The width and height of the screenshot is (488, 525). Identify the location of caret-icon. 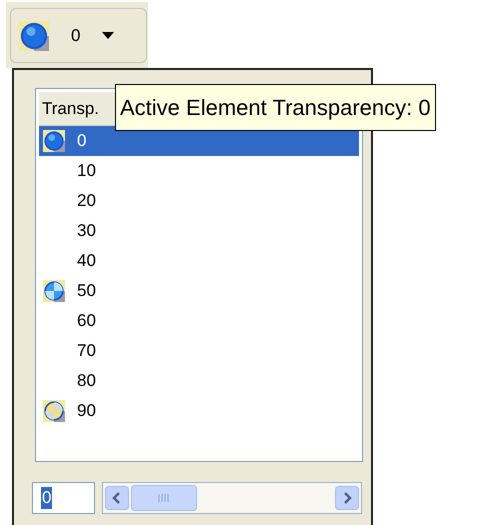
(108, 35).